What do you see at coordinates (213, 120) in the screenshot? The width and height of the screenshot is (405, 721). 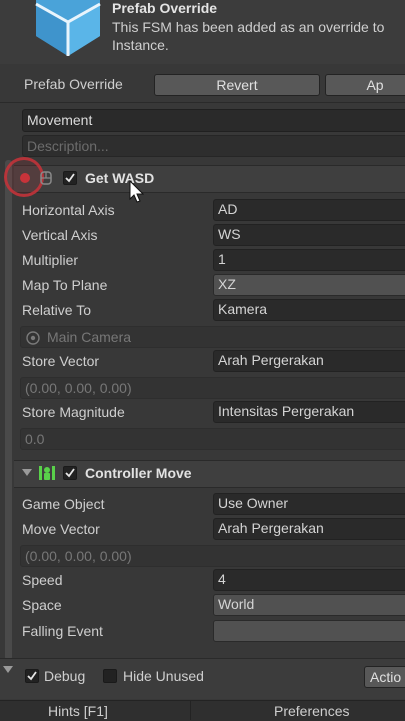 I see `state-name-field: Movement` at bounding box center [213, 120].